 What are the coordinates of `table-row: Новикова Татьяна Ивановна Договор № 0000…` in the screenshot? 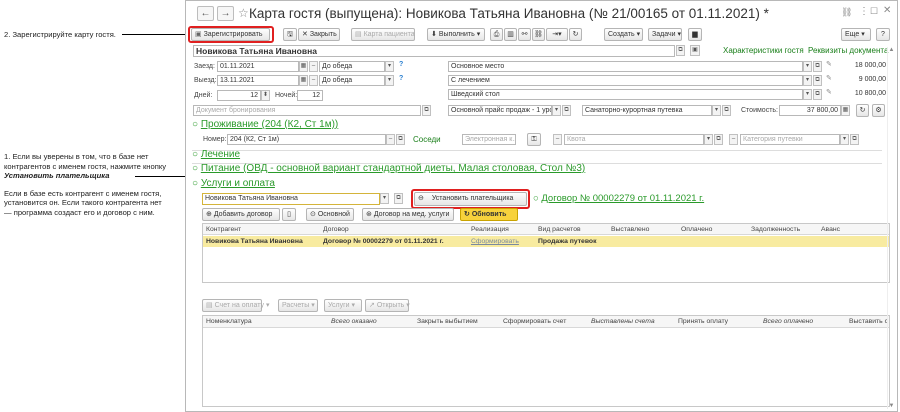 It's located at (546, 241).